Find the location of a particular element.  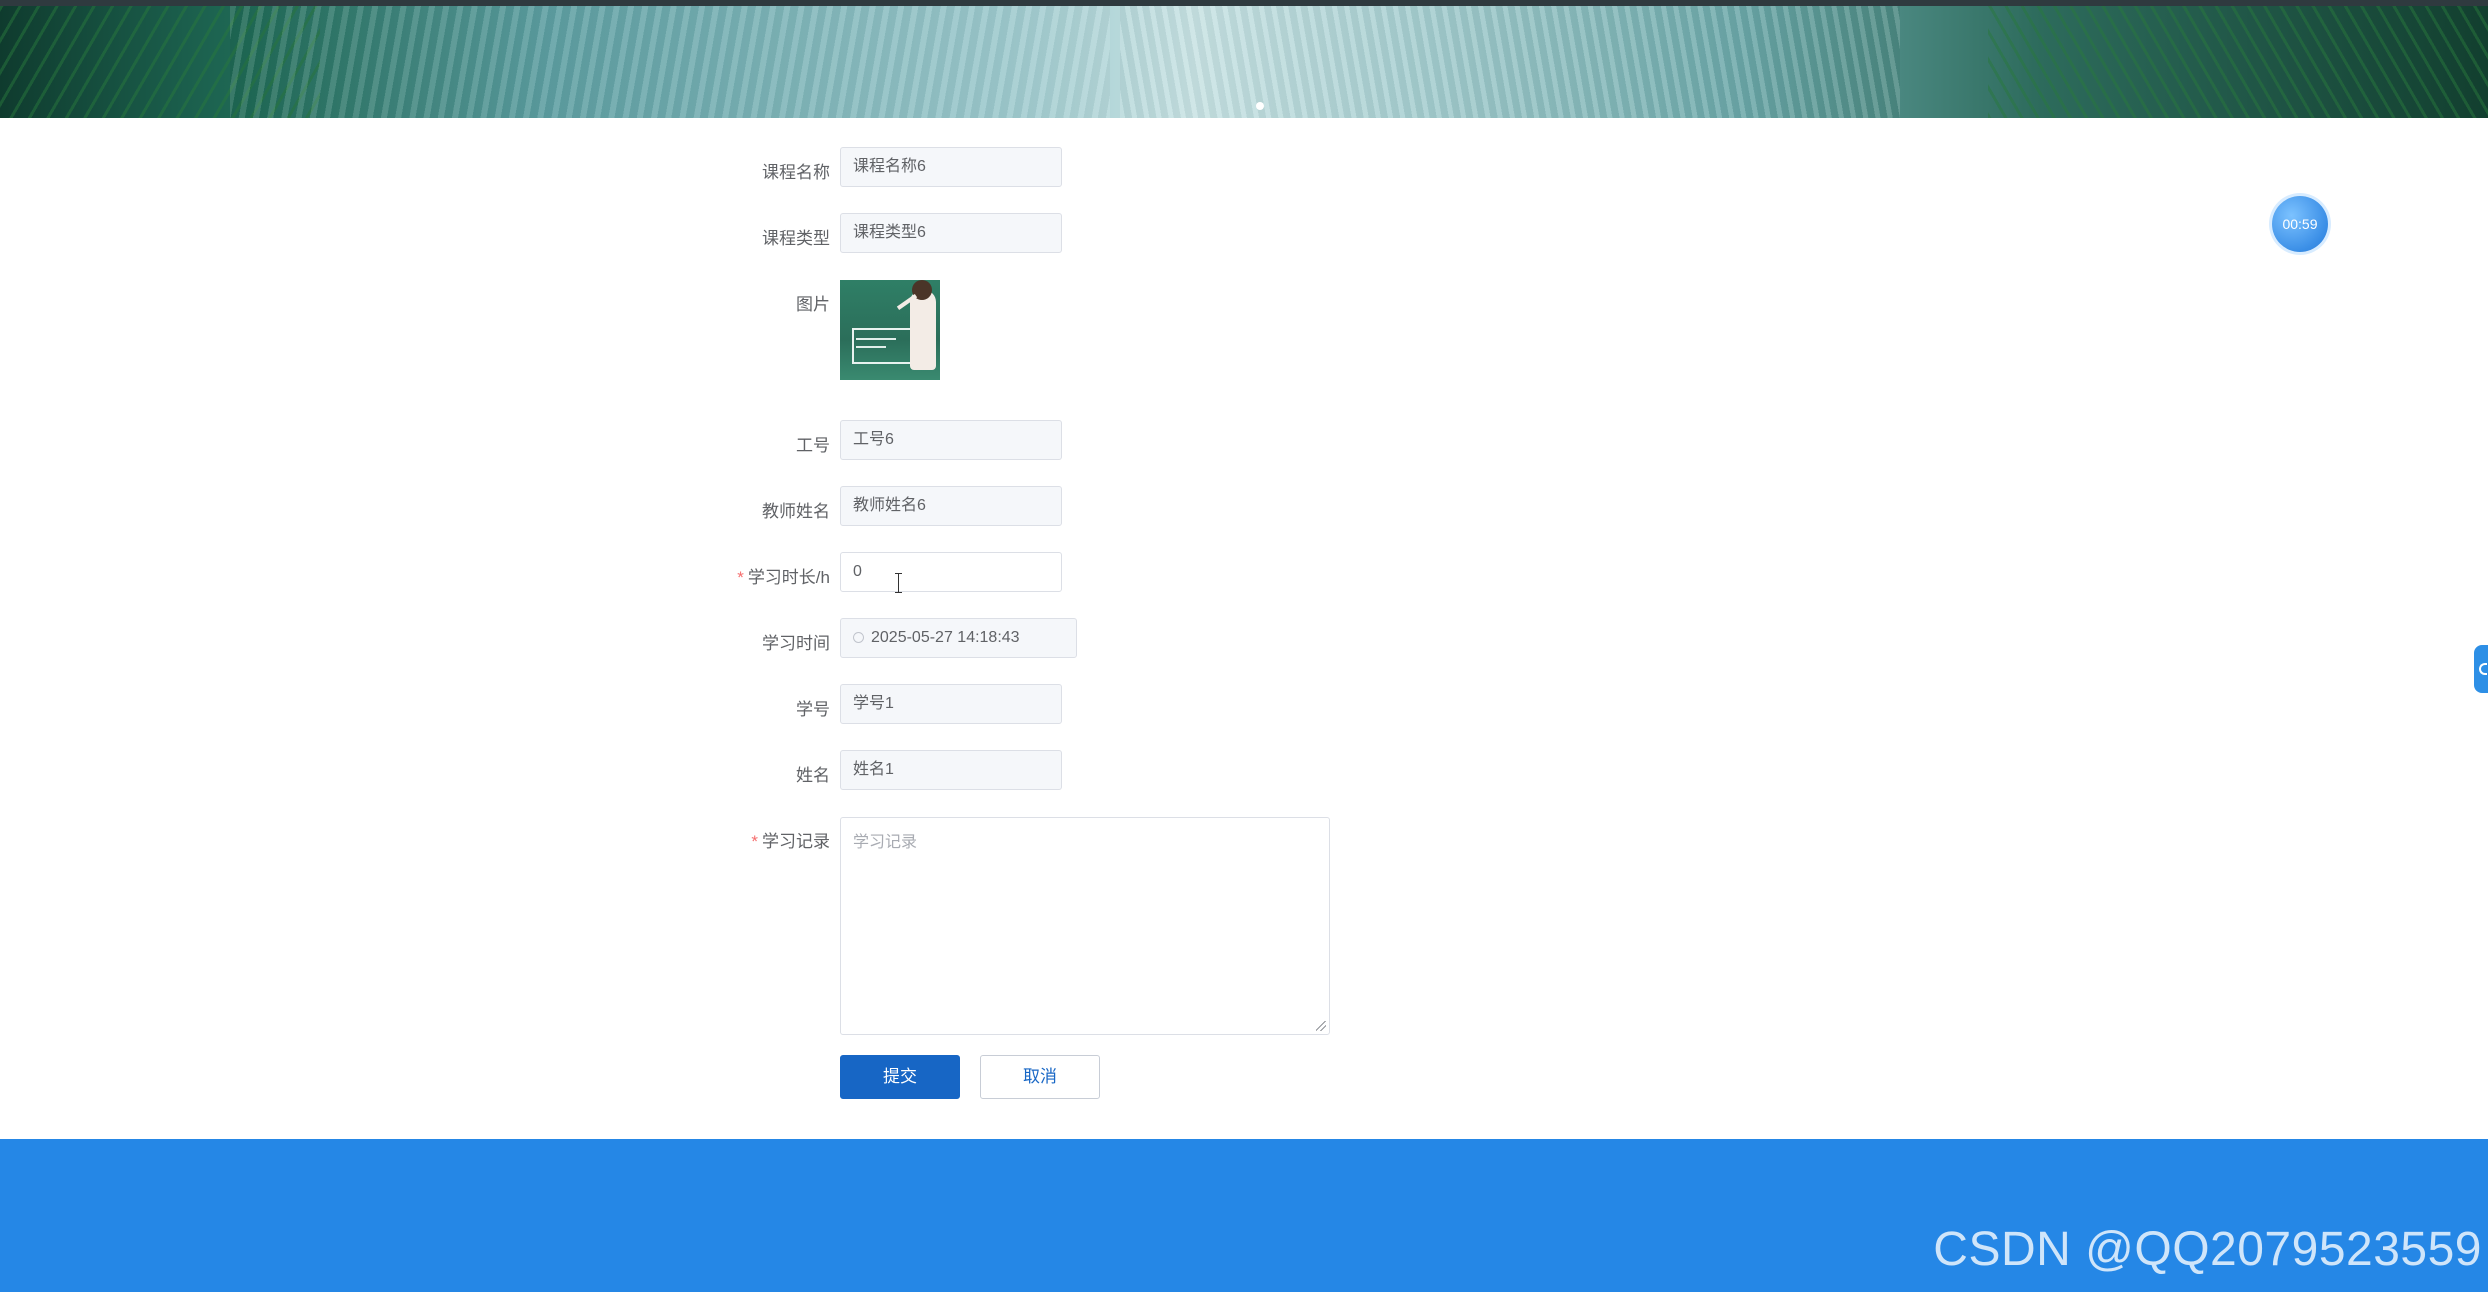

student-name-field: 姓名1 is located at coordinates (951, 770).